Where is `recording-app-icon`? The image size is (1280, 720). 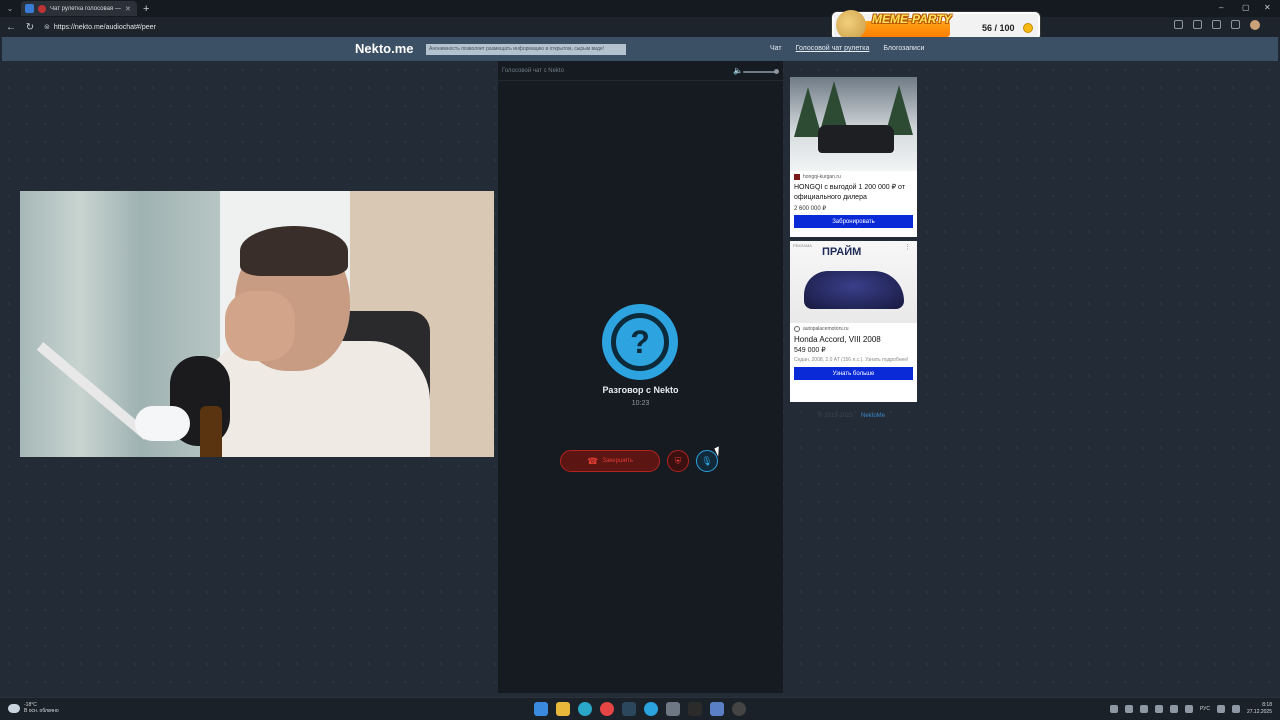
recording-app-icon is located at coordinates (739, 709).